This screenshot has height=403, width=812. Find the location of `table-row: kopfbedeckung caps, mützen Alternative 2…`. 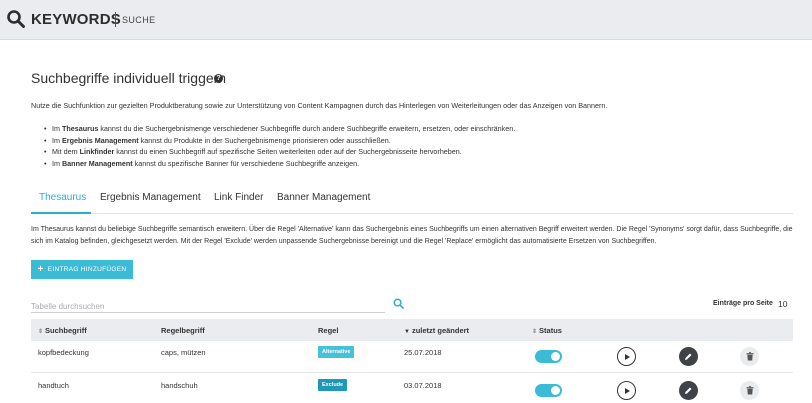

table-row: kopfbedeckung caps, mützen Alternative 2… is located at coordinates (412, 357).